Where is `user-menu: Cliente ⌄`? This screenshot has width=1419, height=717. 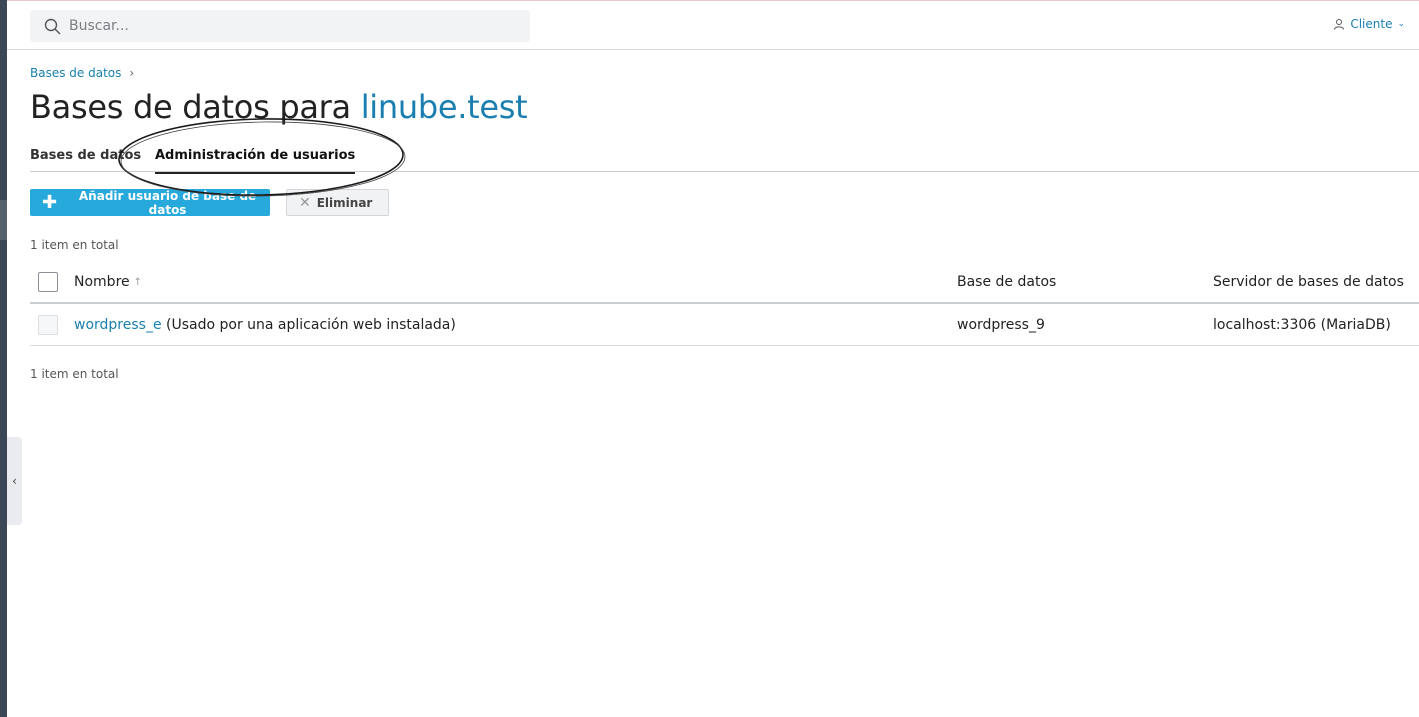
user-menu: Cliente ⌄ is located at coordinates (1369, 24).